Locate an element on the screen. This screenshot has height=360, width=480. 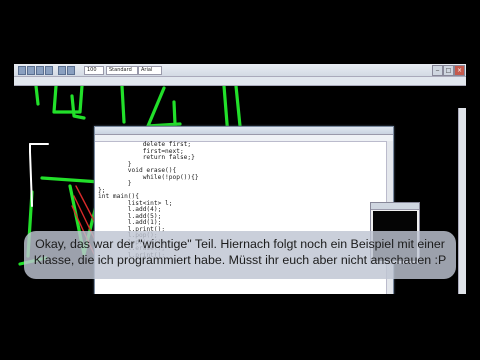
zoom-field: 100 is located at coordinates (94, 70).